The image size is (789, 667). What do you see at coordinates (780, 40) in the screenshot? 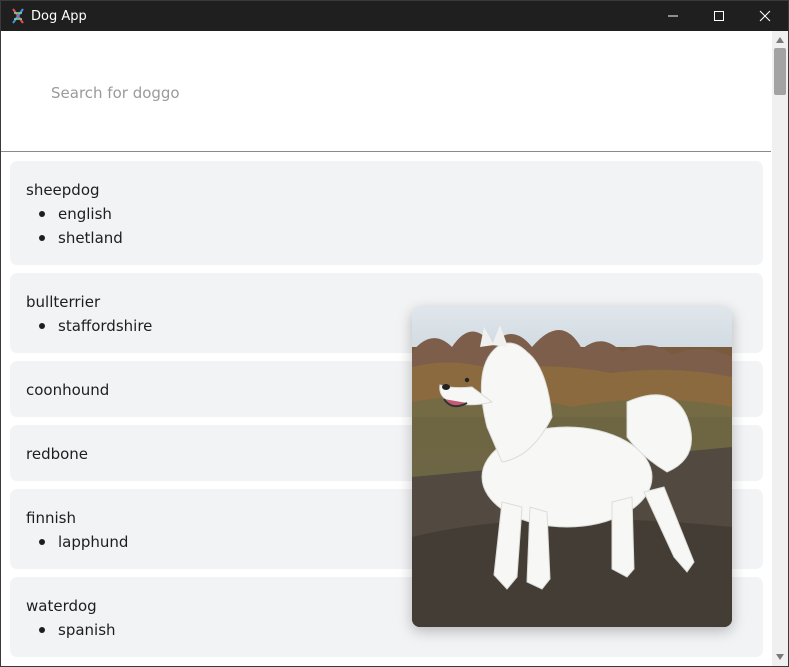
I see `scroll-up-arrow-icon` at bounding box center [780, 40].